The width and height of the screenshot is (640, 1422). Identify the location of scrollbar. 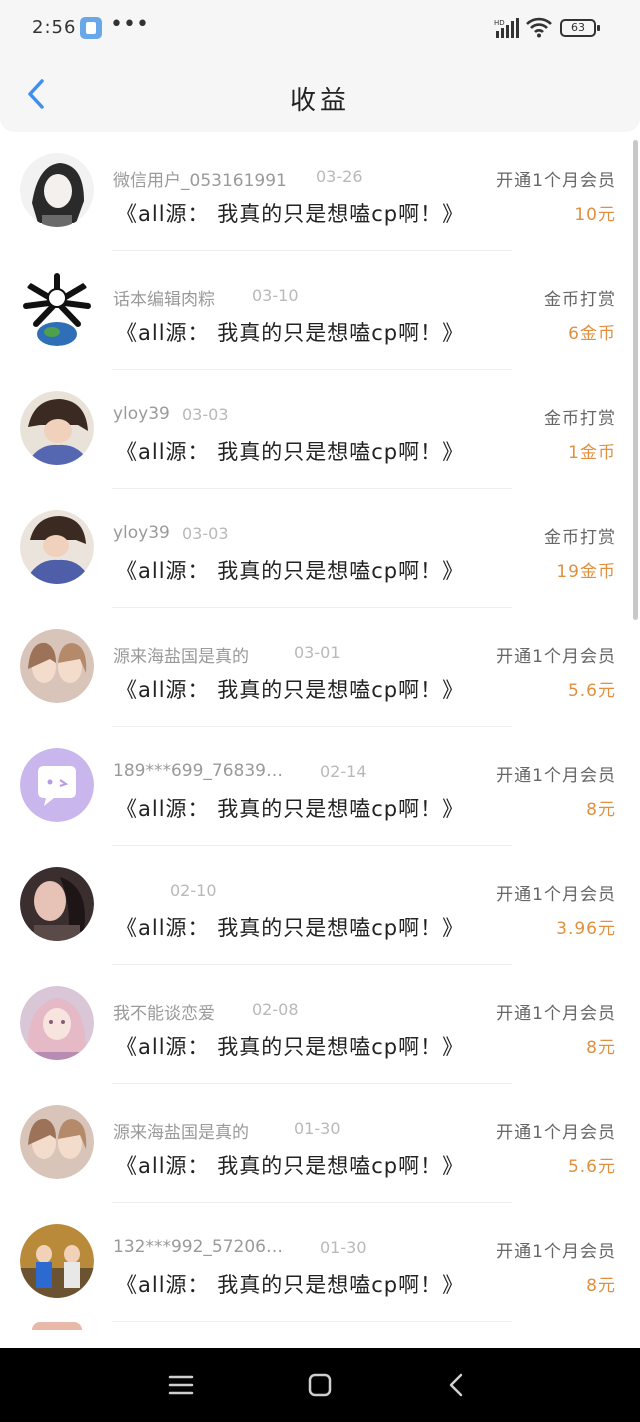
(635, 380).